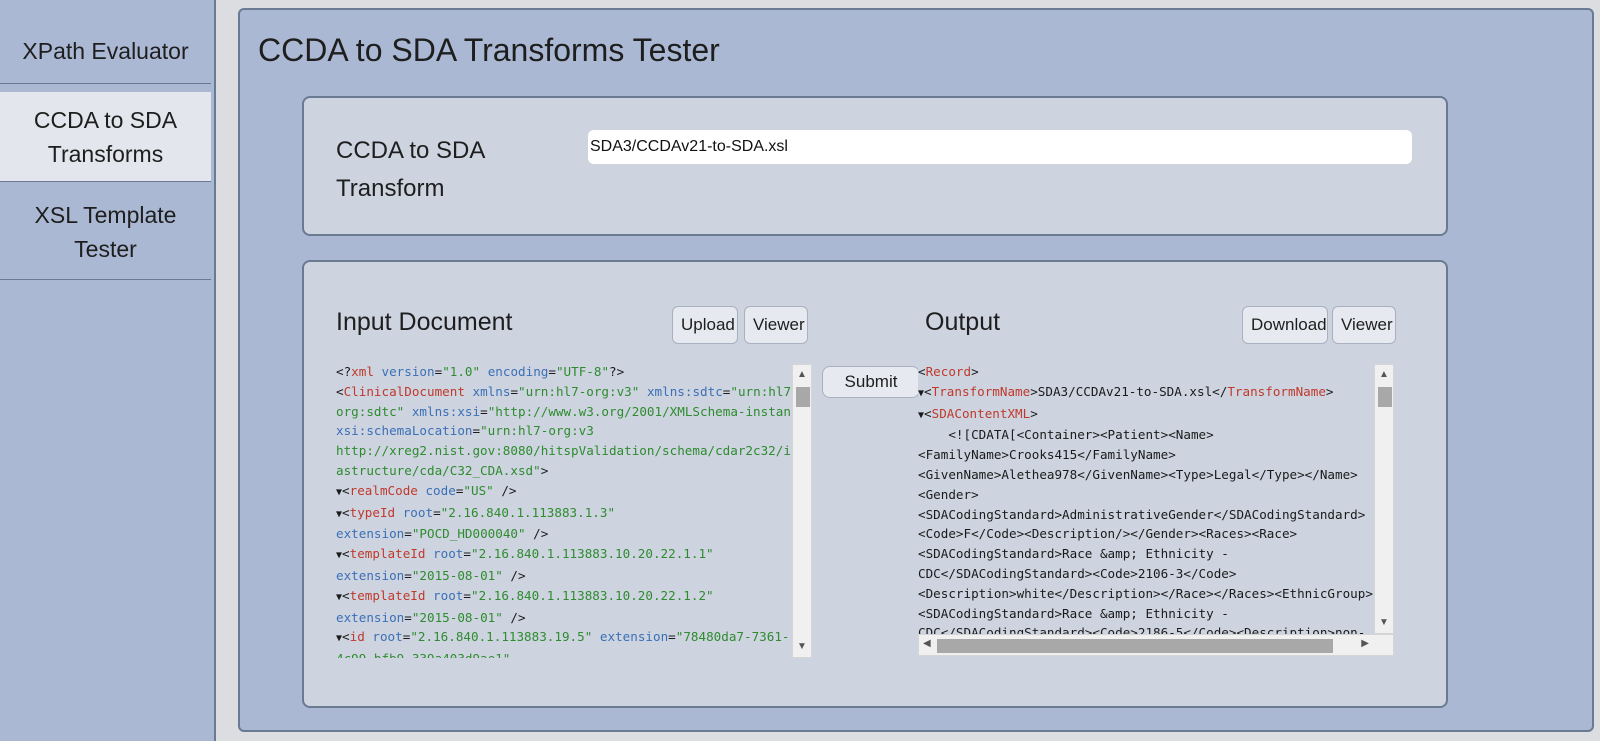 The width and height of the screenshot is (1600, 741). I want to click on code-token: "2.16.840.1.113883.10.20.22.1.2", so click(592, 595).